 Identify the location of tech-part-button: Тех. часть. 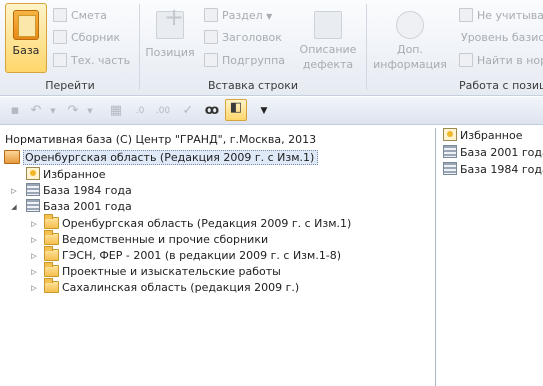
(91, 61).